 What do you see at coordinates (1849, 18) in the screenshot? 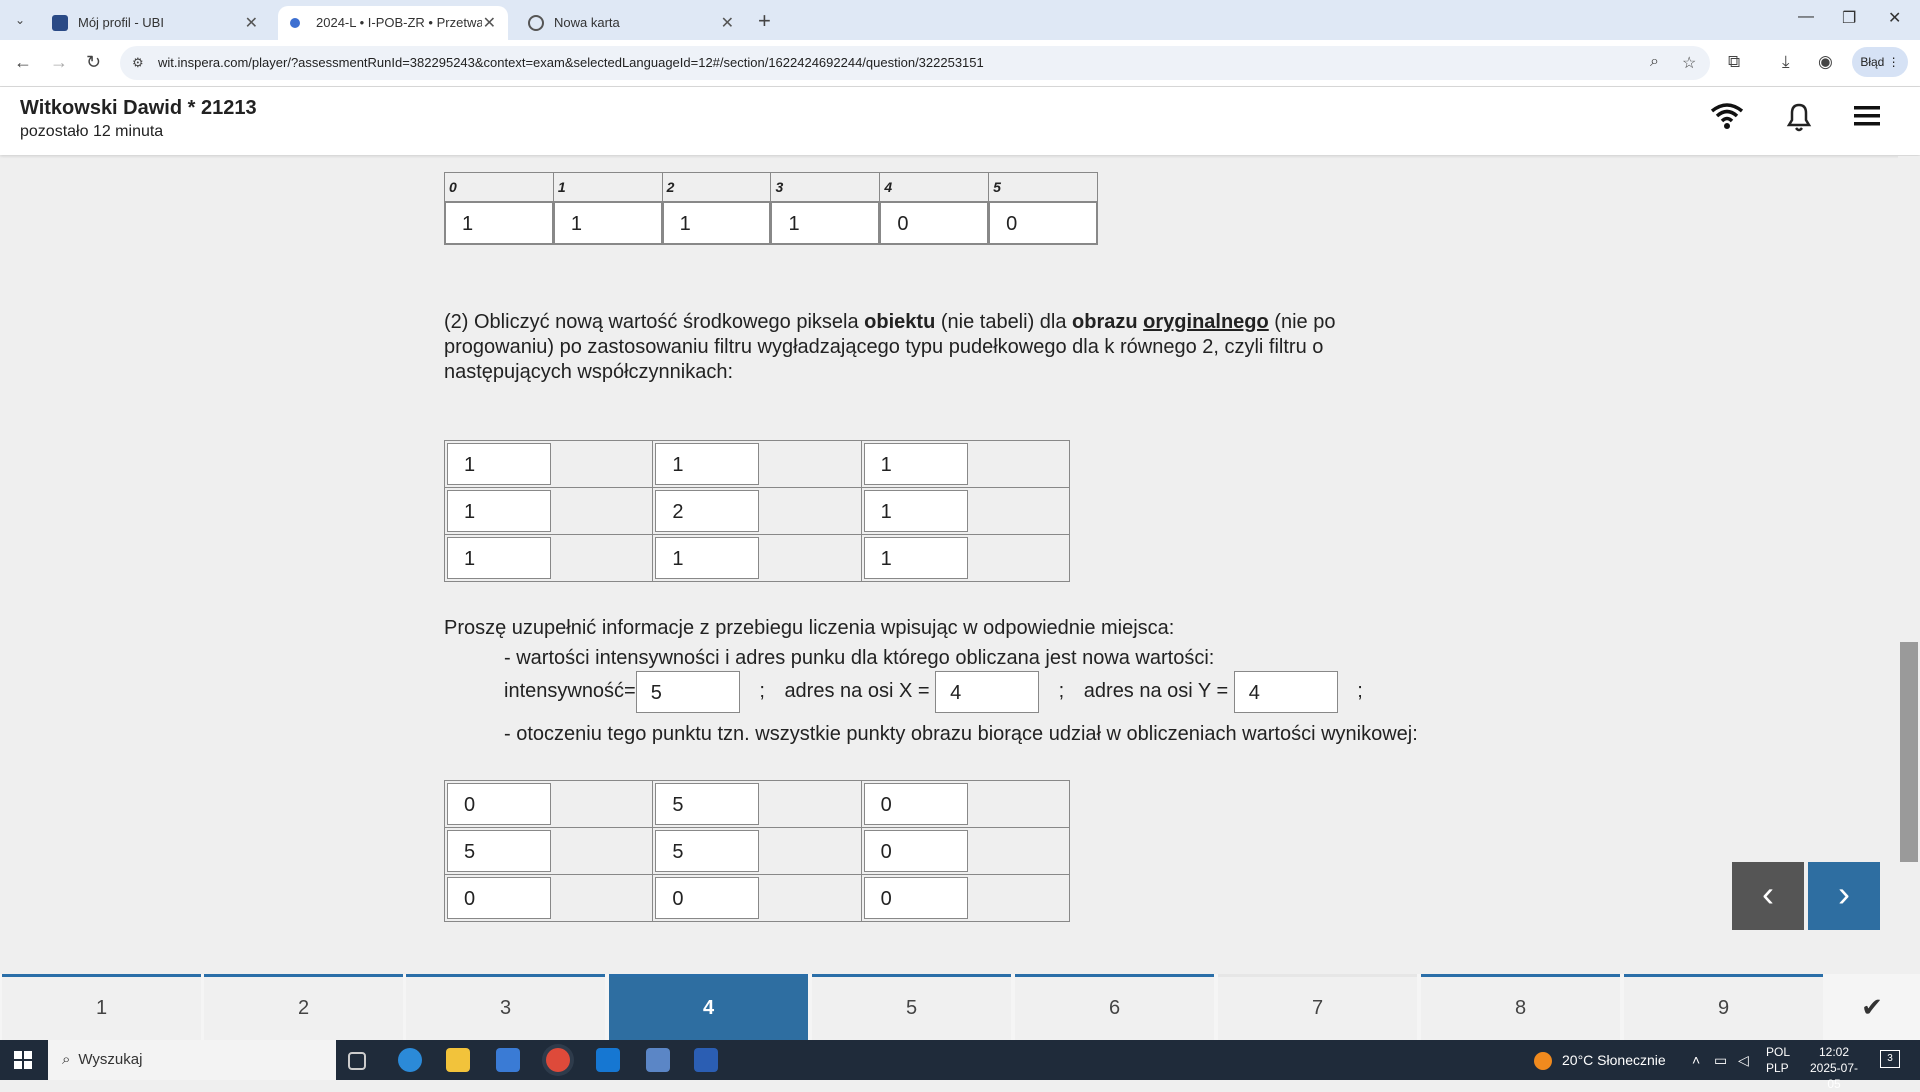
I see `restore-icon: ❐` at bounding box center [1849, 18].